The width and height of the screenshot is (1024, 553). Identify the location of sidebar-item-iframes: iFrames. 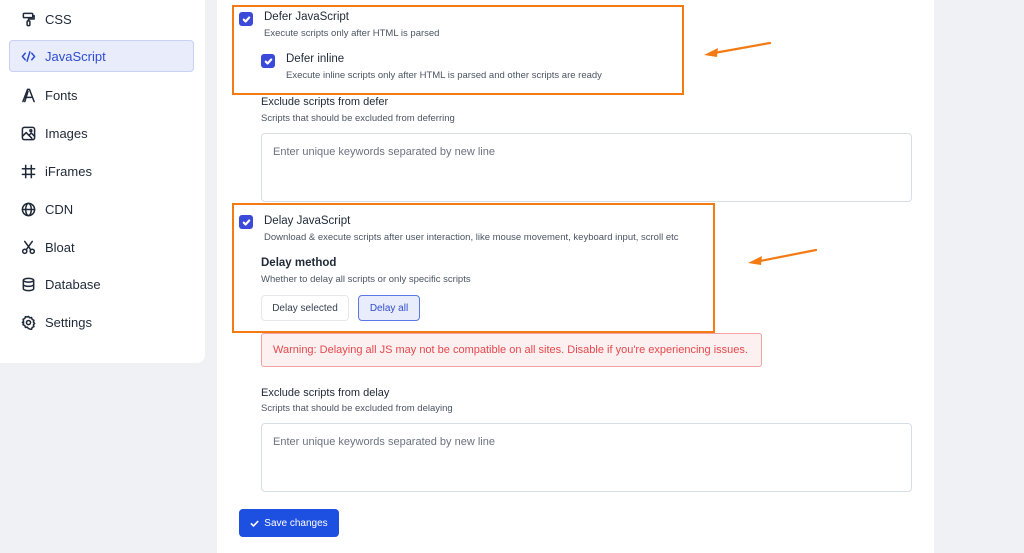
(101, 171).